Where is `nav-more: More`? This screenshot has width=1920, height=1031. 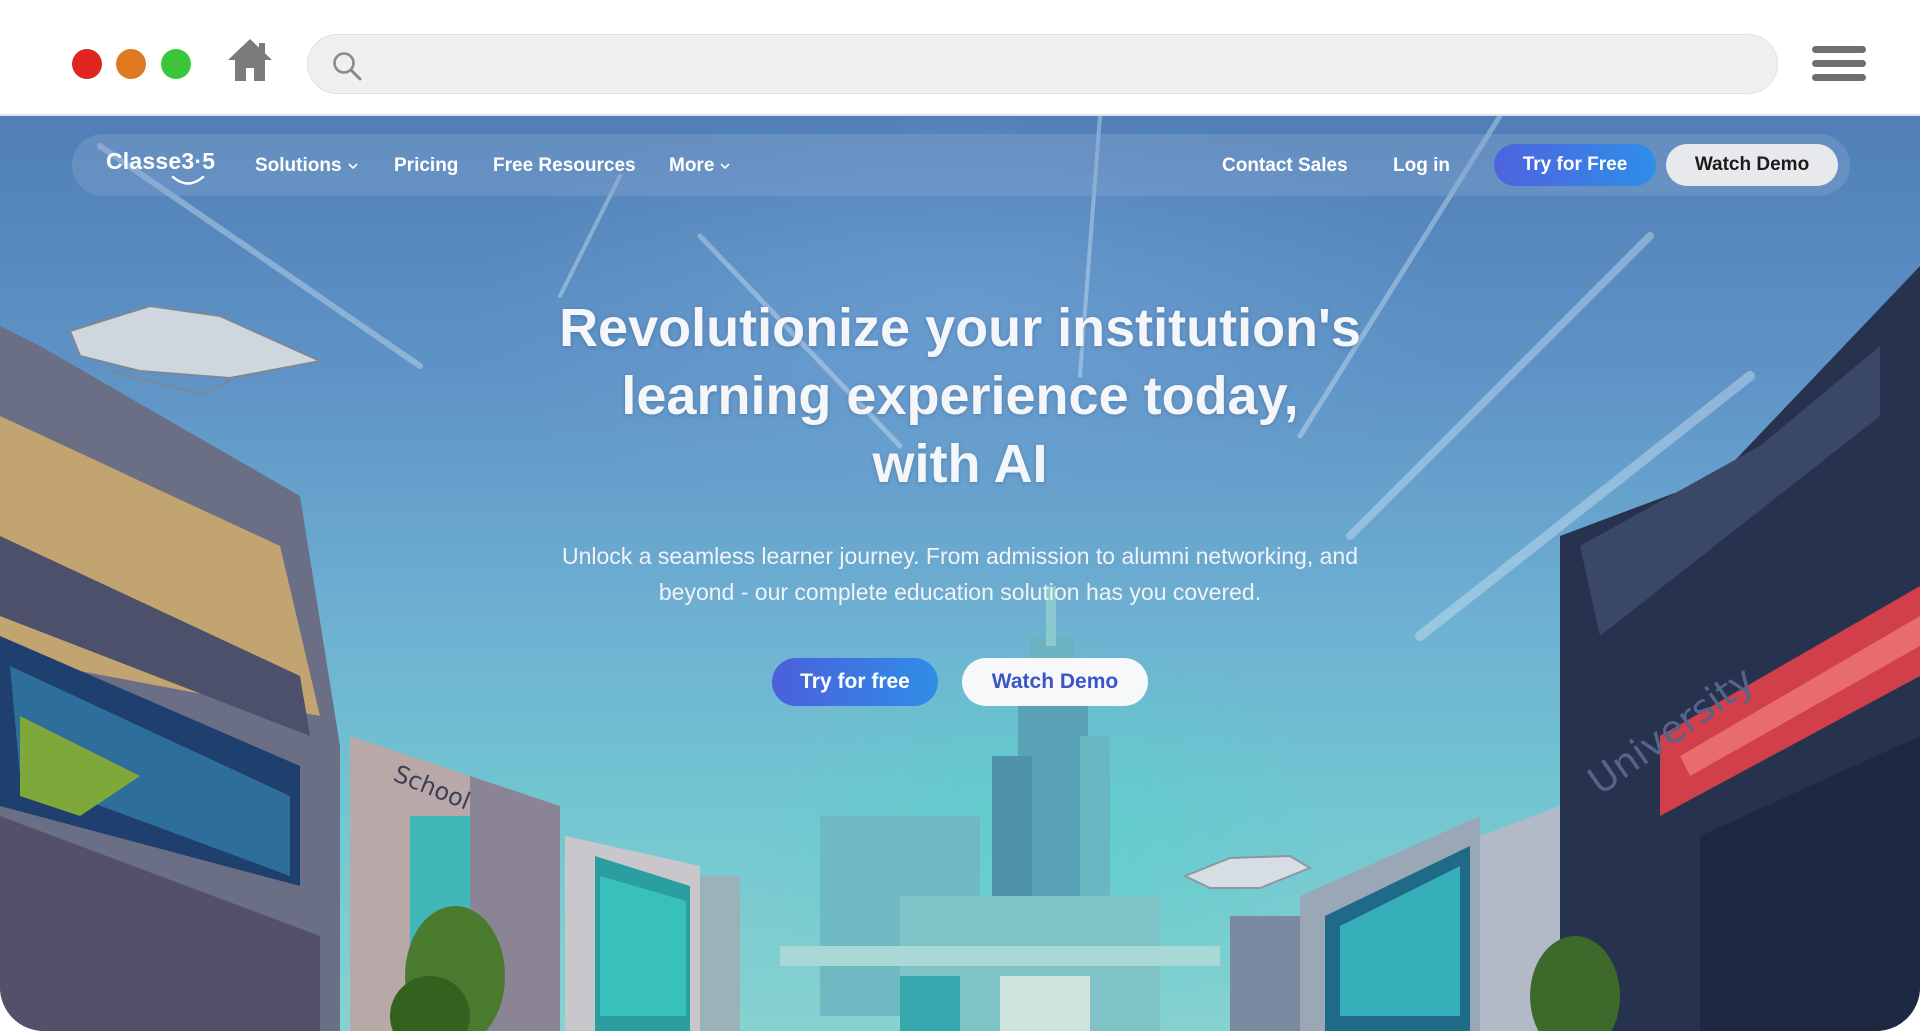
nav-more: More is located at coordinates (699, 166).